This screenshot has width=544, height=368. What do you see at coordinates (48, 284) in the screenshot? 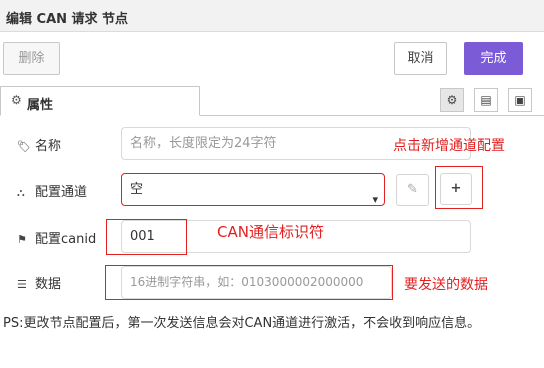
I see `data-label: 数据` at bounding box center [48, 284].